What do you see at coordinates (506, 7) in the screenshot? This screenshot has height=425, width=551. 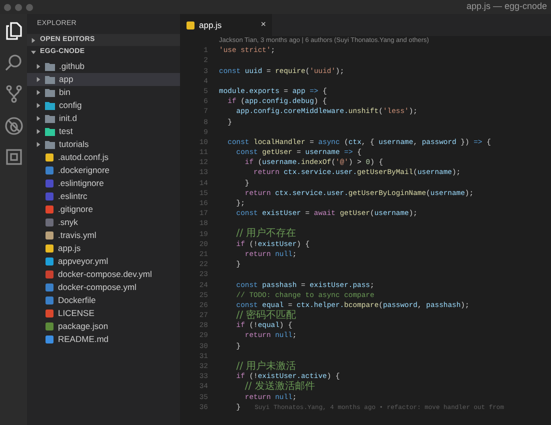 I see `window-title: app.js — egg-cnode` at bounding box center [506, 7].